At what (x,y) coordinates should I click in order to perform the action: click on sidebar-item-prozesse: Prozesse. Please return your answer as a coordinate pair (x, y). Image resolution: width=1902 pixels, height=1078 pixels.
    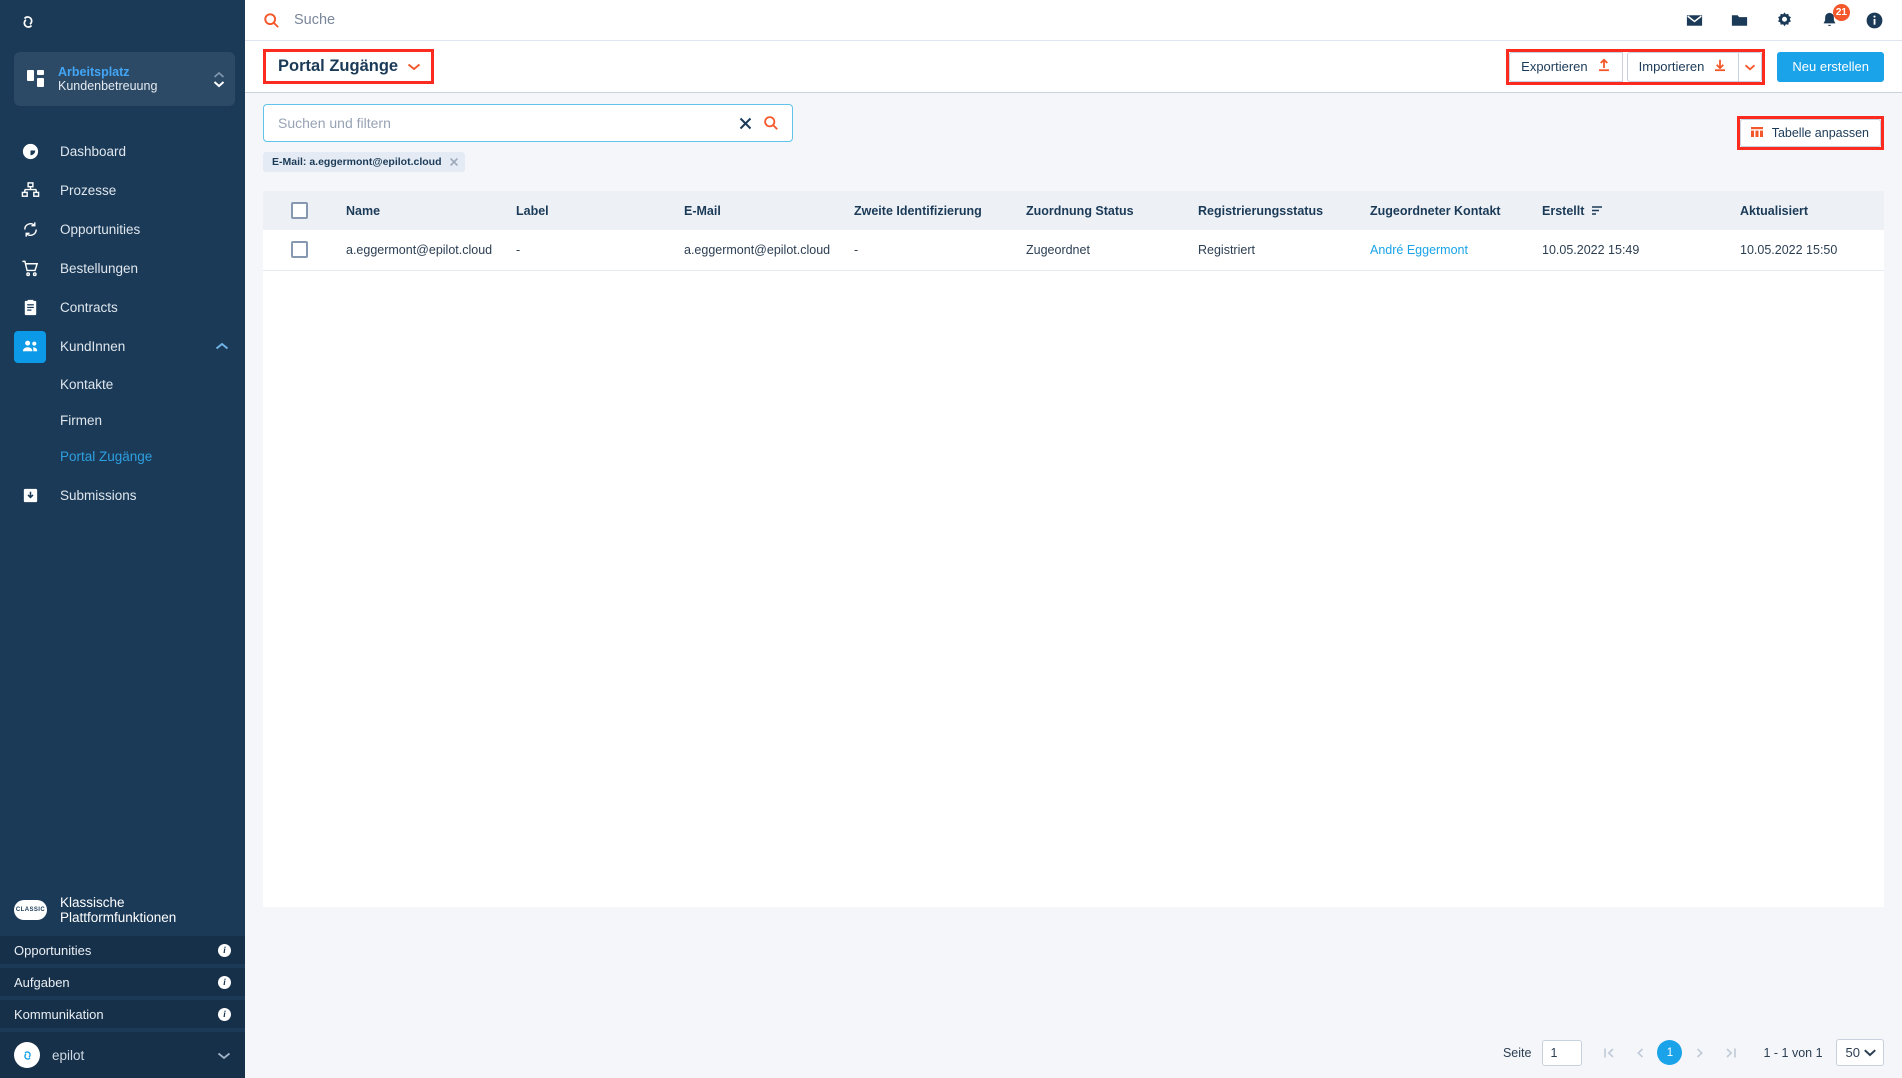
    Looking at the image, I should click on (122, 190).